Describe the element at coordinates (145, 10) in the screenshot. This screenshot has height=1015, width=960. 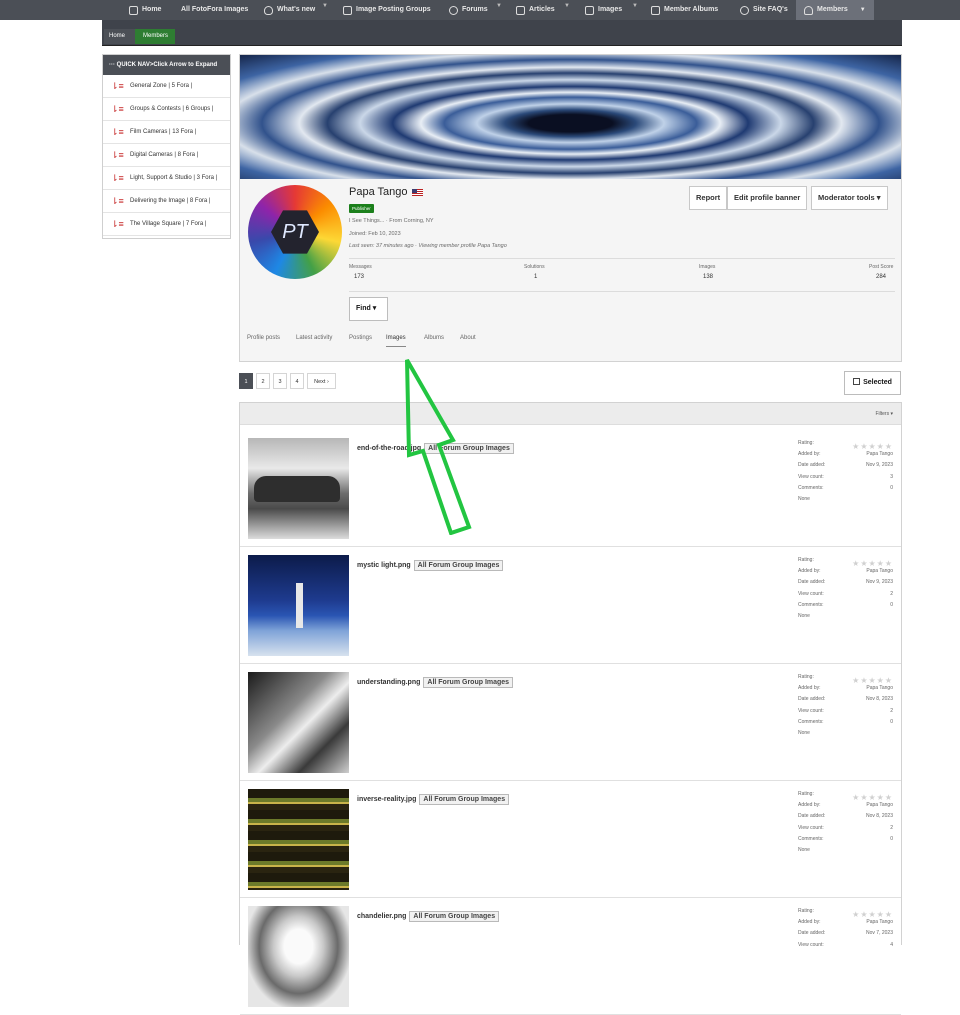
I see `nav-home: Home` at that location.